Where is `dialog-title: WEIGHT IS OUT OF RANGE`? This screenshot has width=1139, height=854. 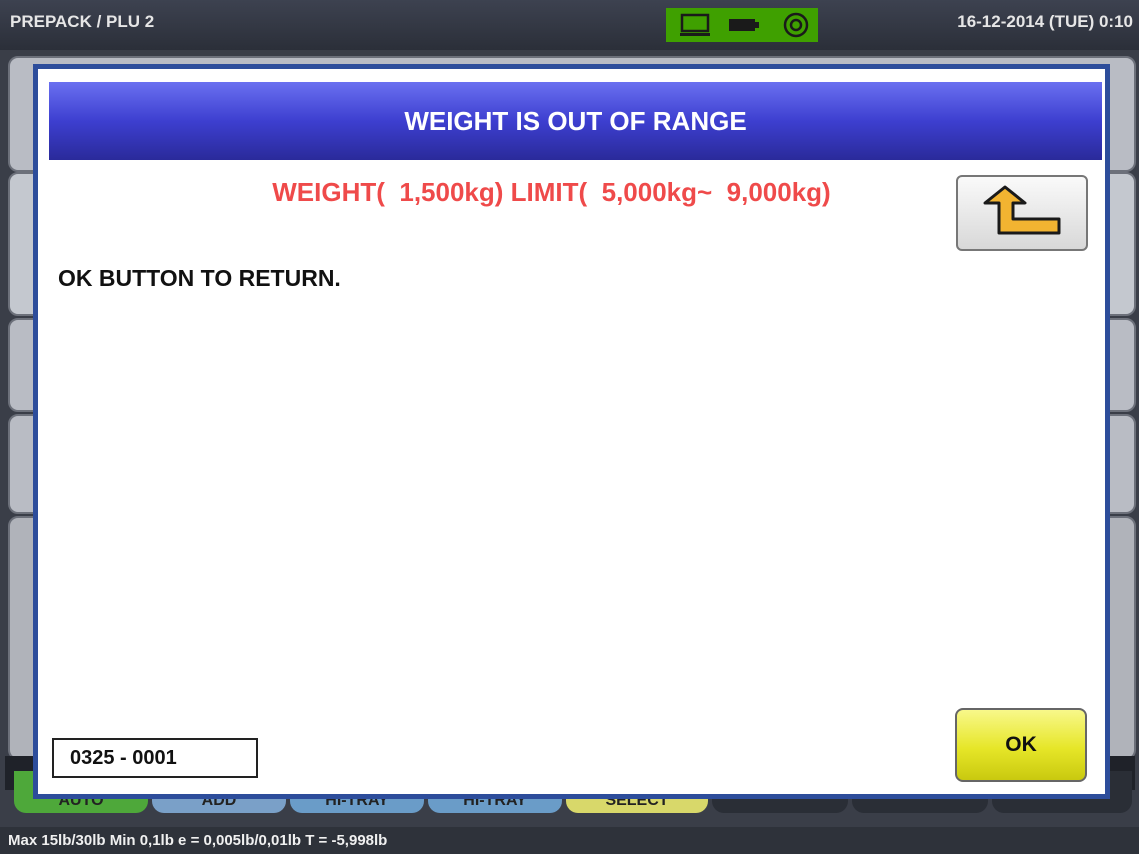
dialog-title: WEIGHT IS OUT OF RANGE is located at coordinates (575, 120).